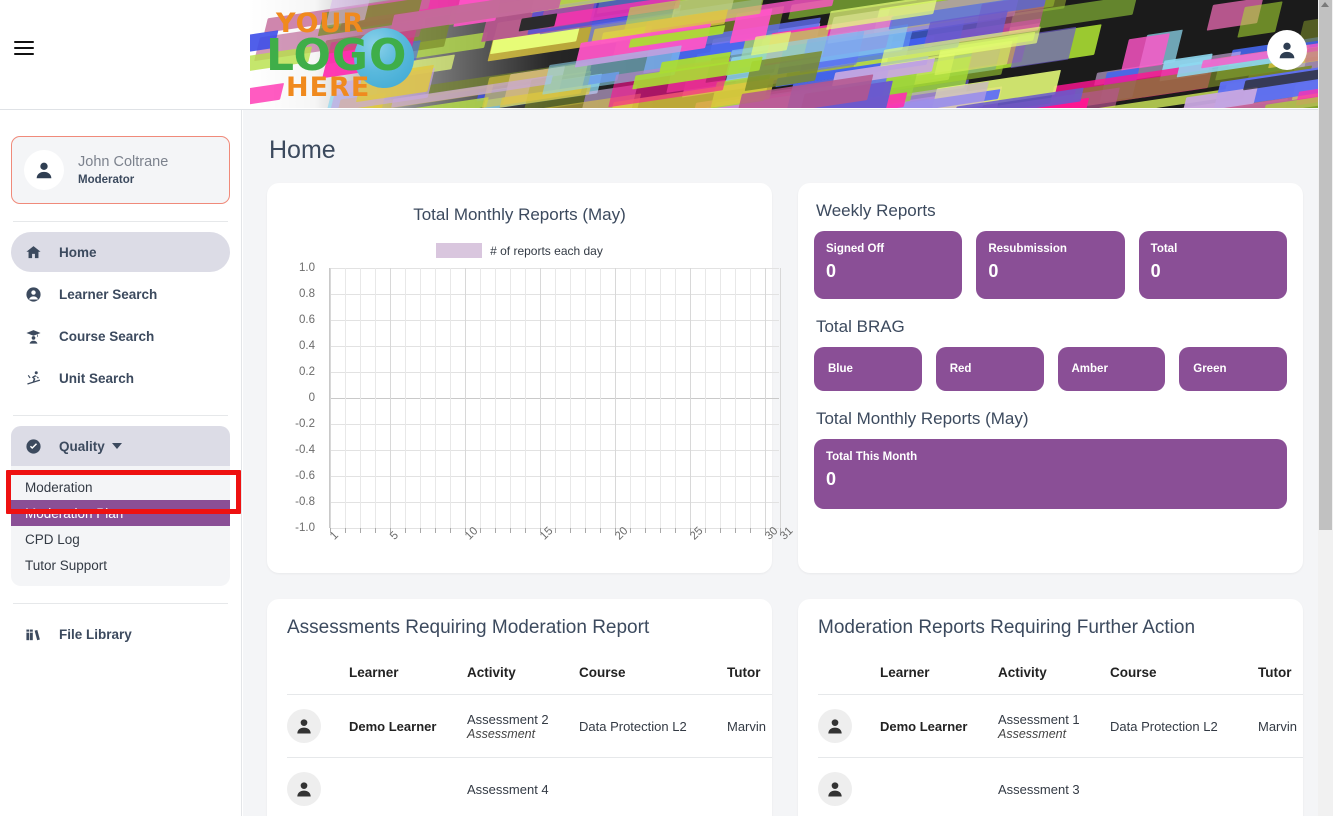 Image resolution: width=1333 pixels, height=816 pixels. Describe the element at coordinates (106, 179) in the screenshot. I see `profile-role: Moderator` at that location.